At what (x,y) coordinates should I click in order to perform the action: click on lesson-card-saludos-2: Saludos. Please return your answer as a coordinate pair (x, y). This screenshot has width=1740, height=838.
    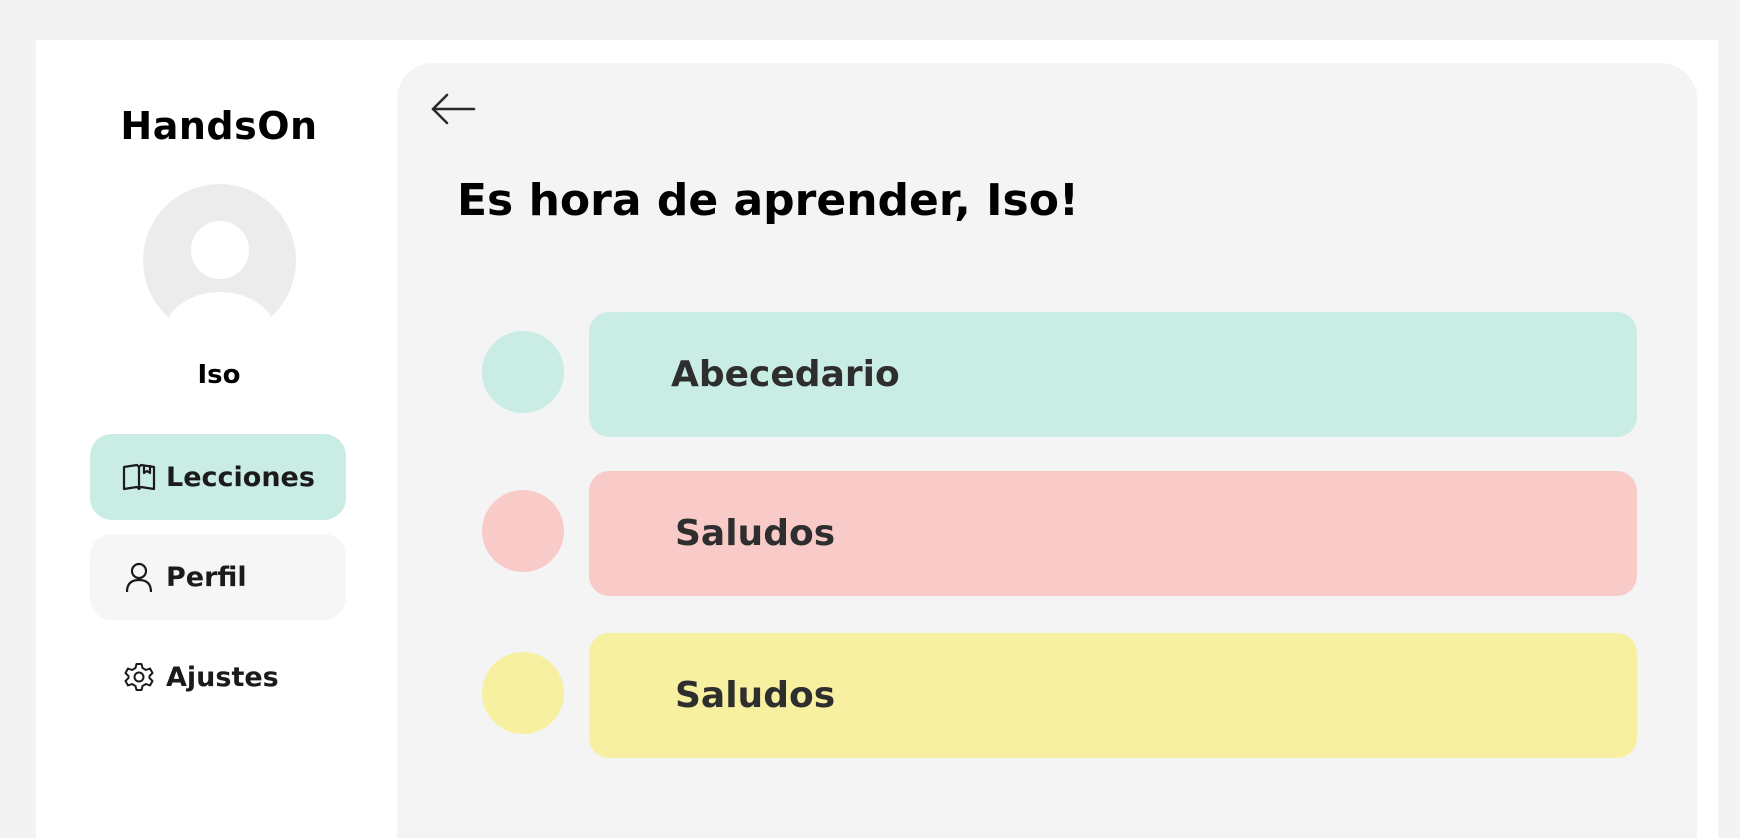
    Looking at the image, I should click on (1113, 695).